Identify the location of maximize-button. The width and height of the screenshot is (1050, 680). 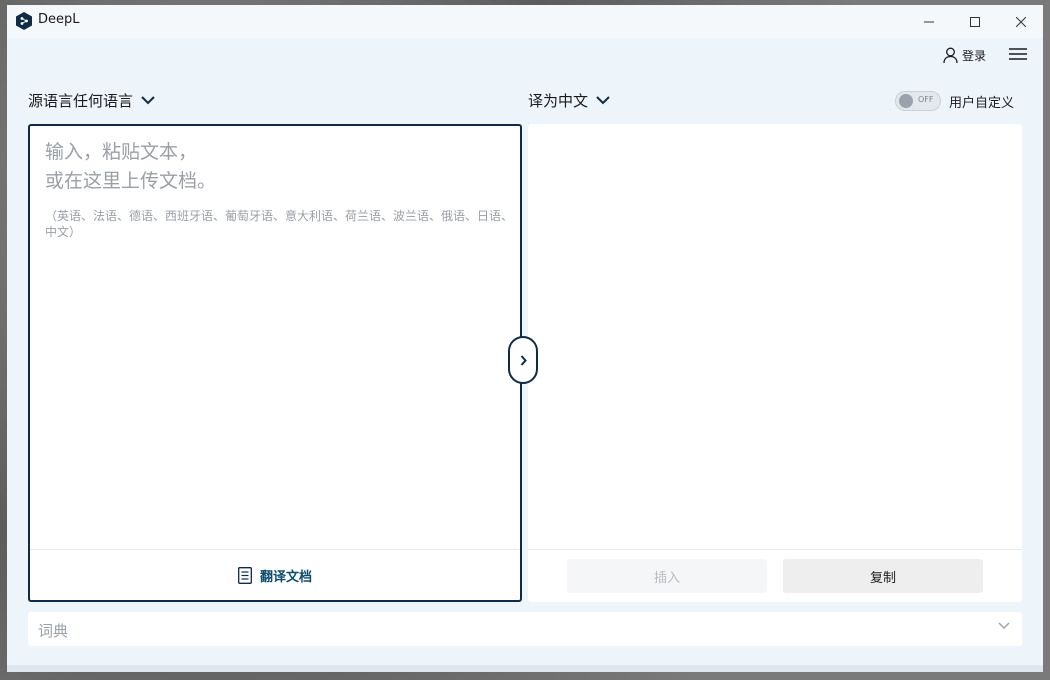
(975, 21).